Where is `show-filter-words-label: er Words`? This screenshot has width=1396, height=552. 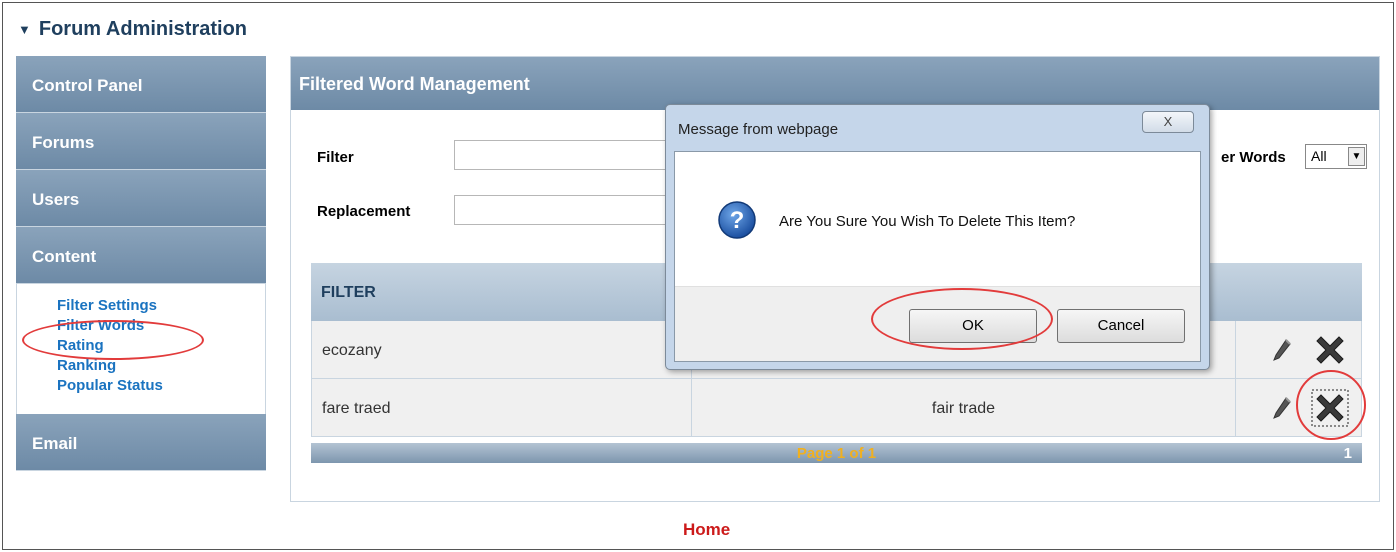
show-filter-words-label: er Words is located at coordinates (1253, 157).